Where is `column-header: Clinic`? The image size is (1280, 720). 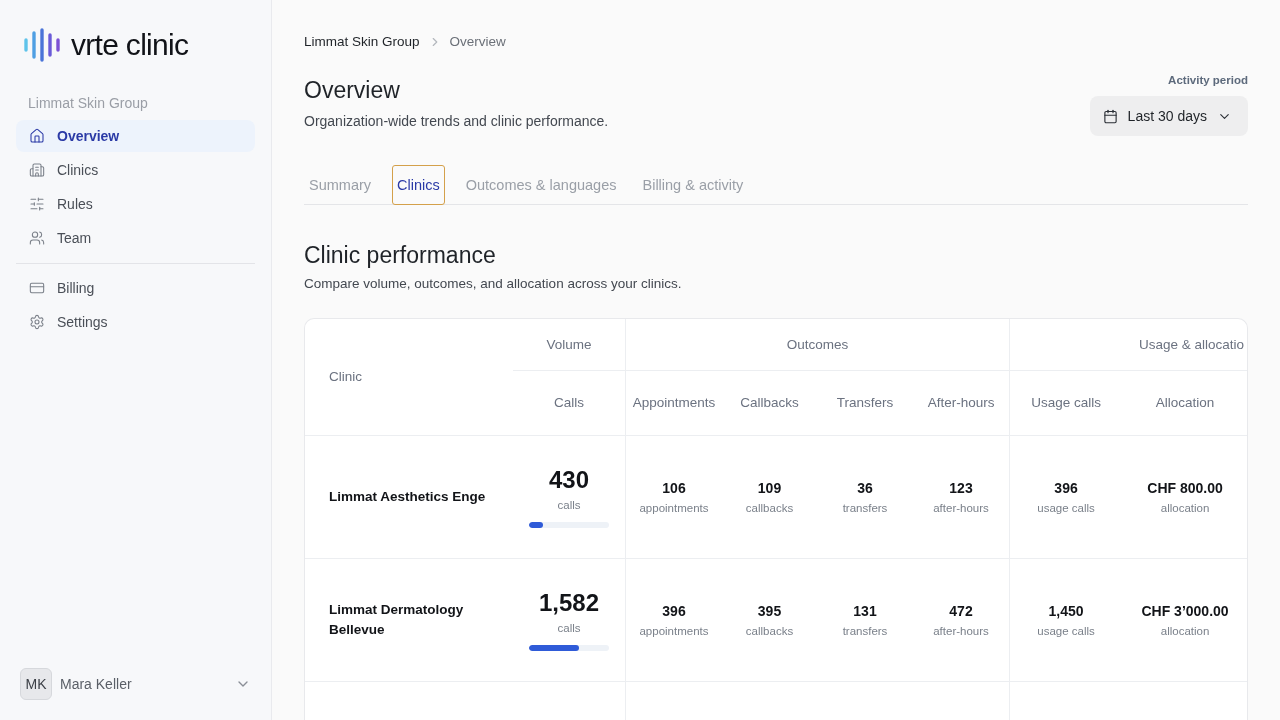 column-header: Clinic is located at coordinates (345, 376).